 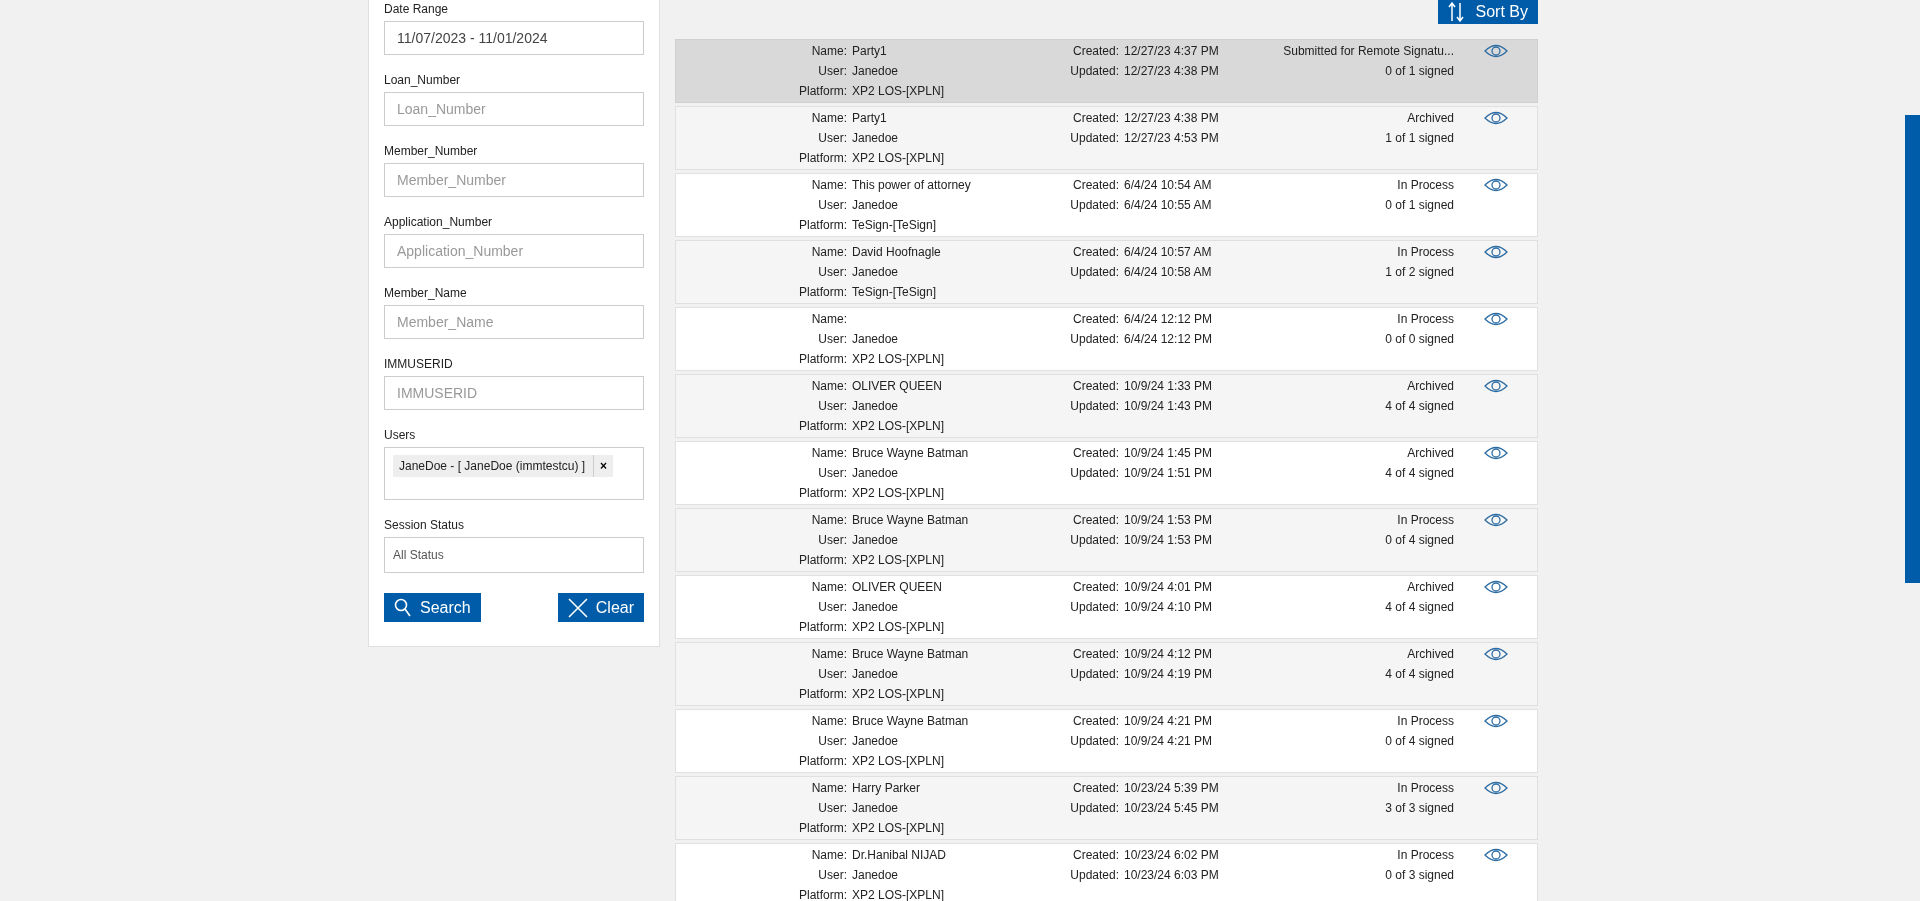 I want to click on session-row: Name: Bruce Wayne Batman Created: 10/9/24 4:12 PM Archived User: Janedoe Updated: 10/9/24 4:19 PM 4 of 4 signed Platform: XP2 LOS-[XPLN], so click(x=1106, y=674).